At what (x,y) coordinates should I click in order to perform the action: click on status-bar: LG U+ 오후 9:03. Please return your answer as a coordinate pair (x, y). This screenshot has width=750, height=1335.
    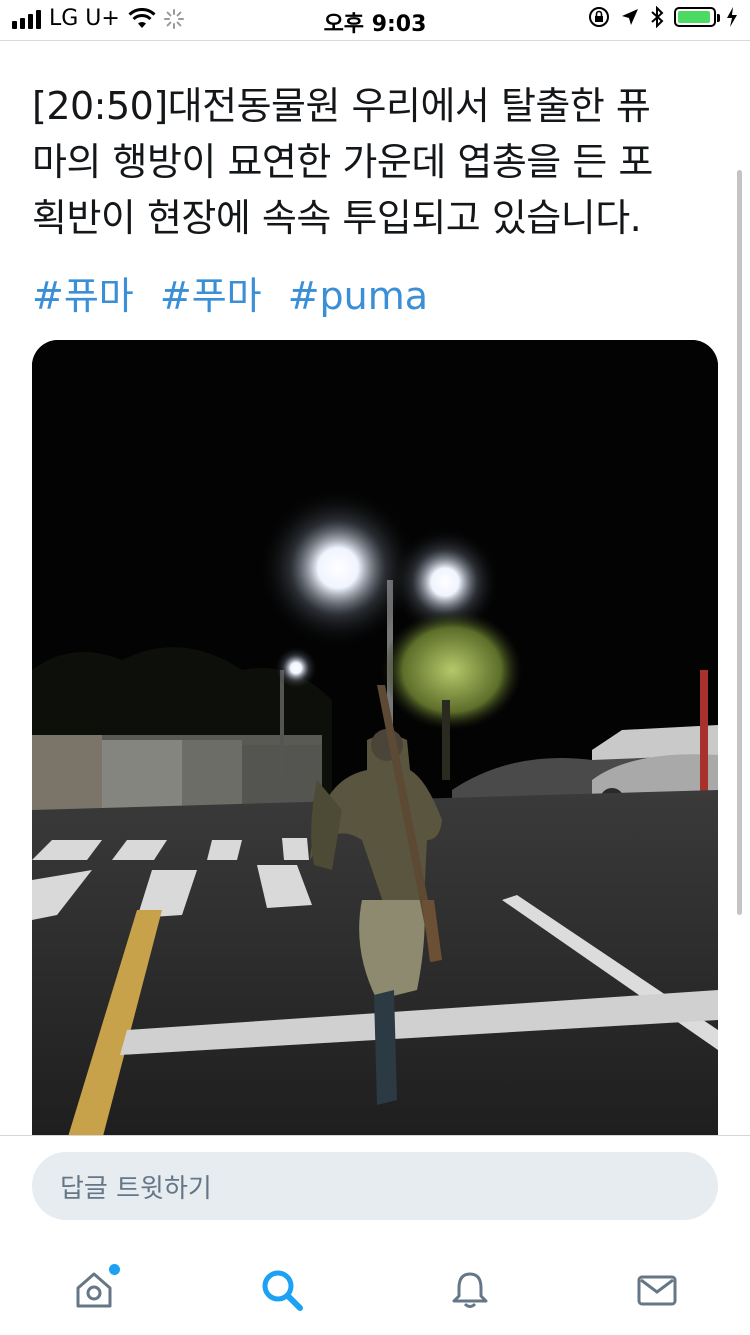
    Looking at the image, I should click on (375, 20).